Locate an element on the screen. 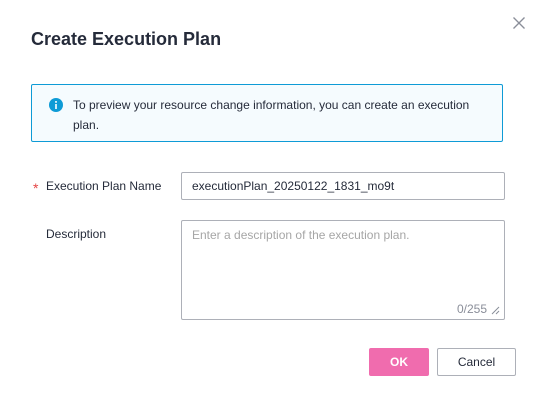  close-icon is located at coordinates (519, 23).